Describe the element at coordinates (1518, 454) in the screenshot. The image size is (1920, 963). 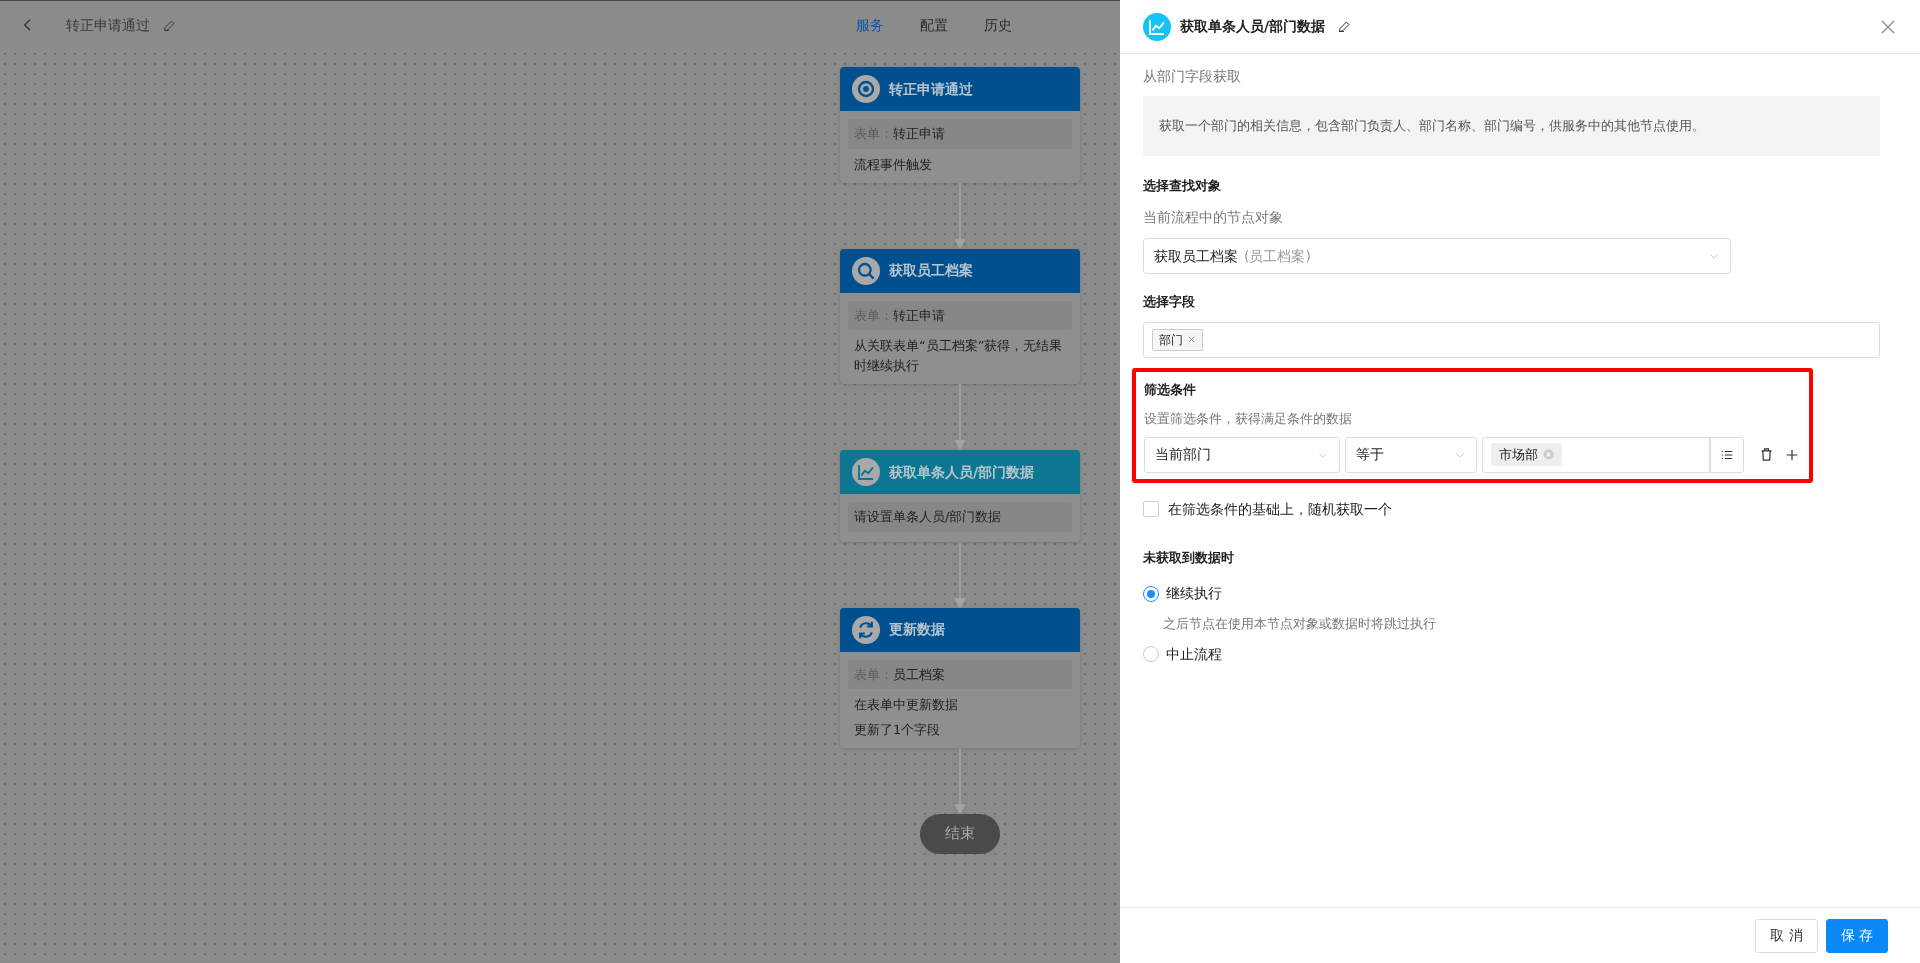
I see `tag-label: 市场部` at that location.